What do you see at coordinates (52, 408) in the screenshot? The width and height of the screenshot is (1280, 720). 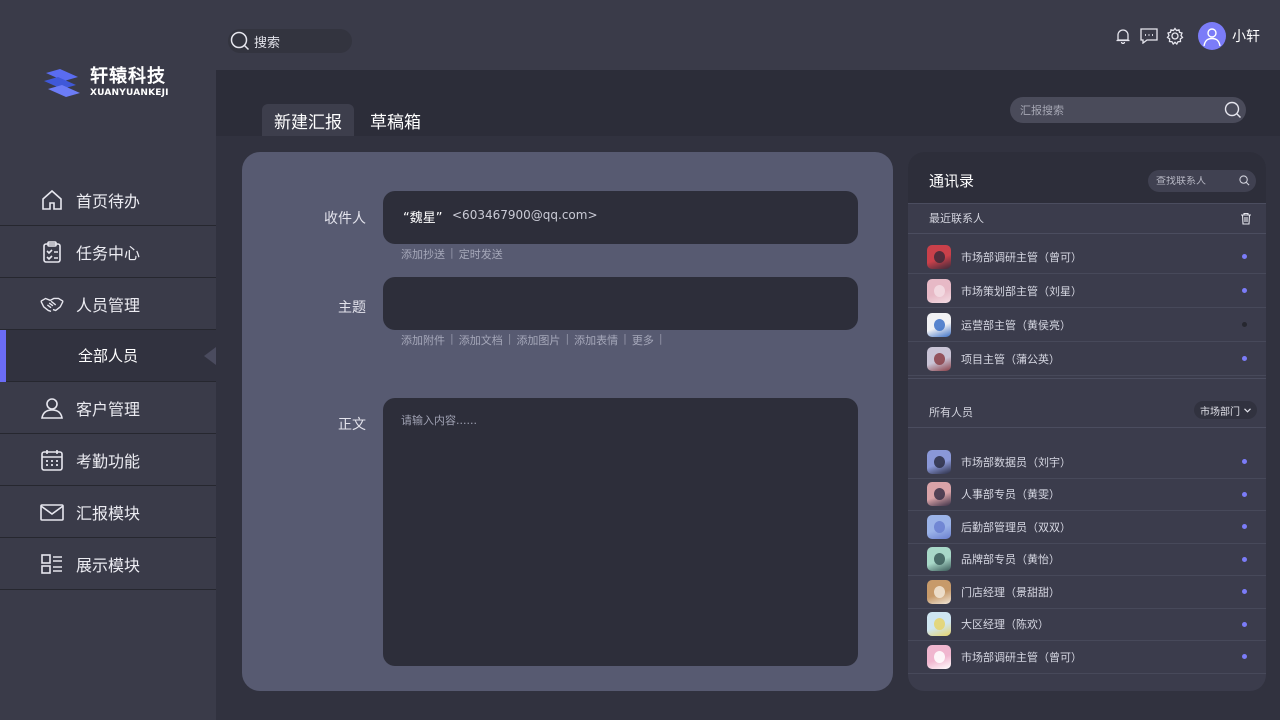 I see `user-icon` at bounding box center [52, 408].